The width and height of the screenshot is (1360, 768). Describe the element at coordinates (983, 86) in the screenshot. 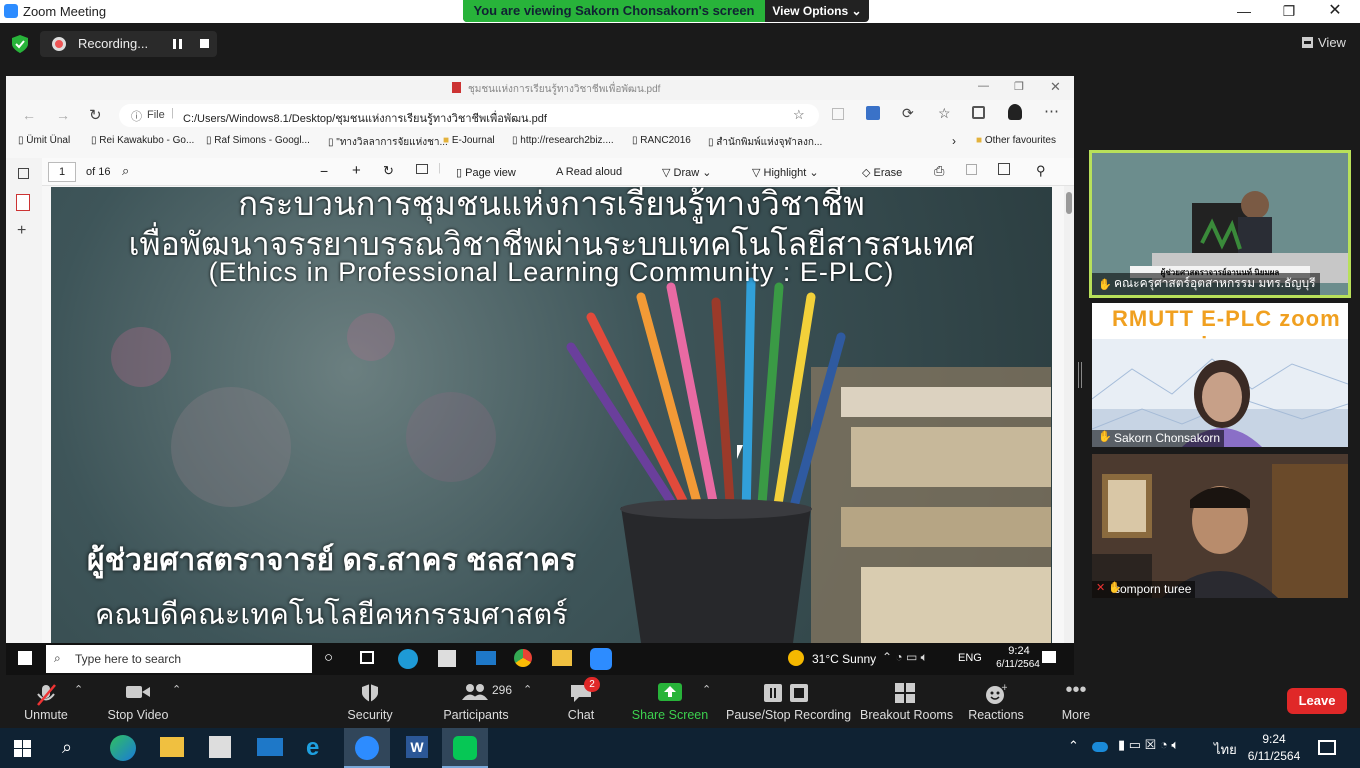

I see `browser-minimize-button: —` at that location.